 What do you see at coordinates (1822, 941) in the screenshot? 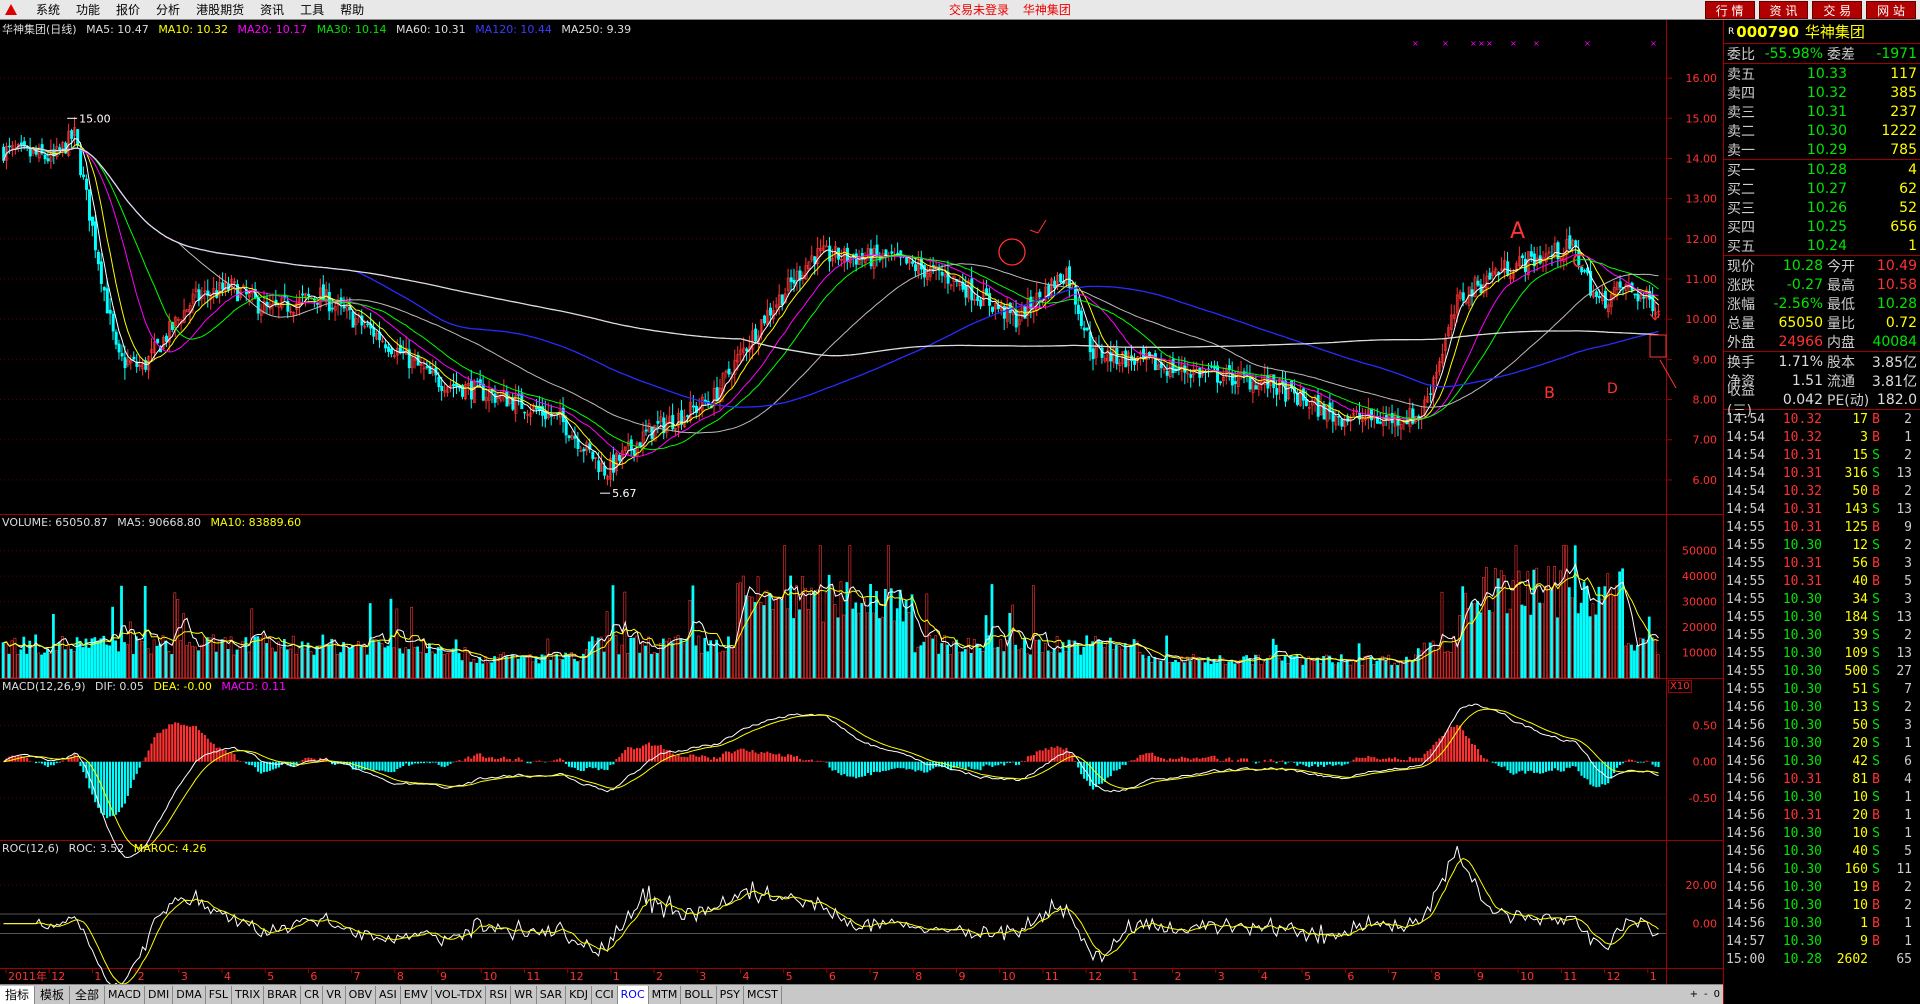
I see `tick-row: 14:57 10.30 9 B 1` at bounding box center [1822, 941].